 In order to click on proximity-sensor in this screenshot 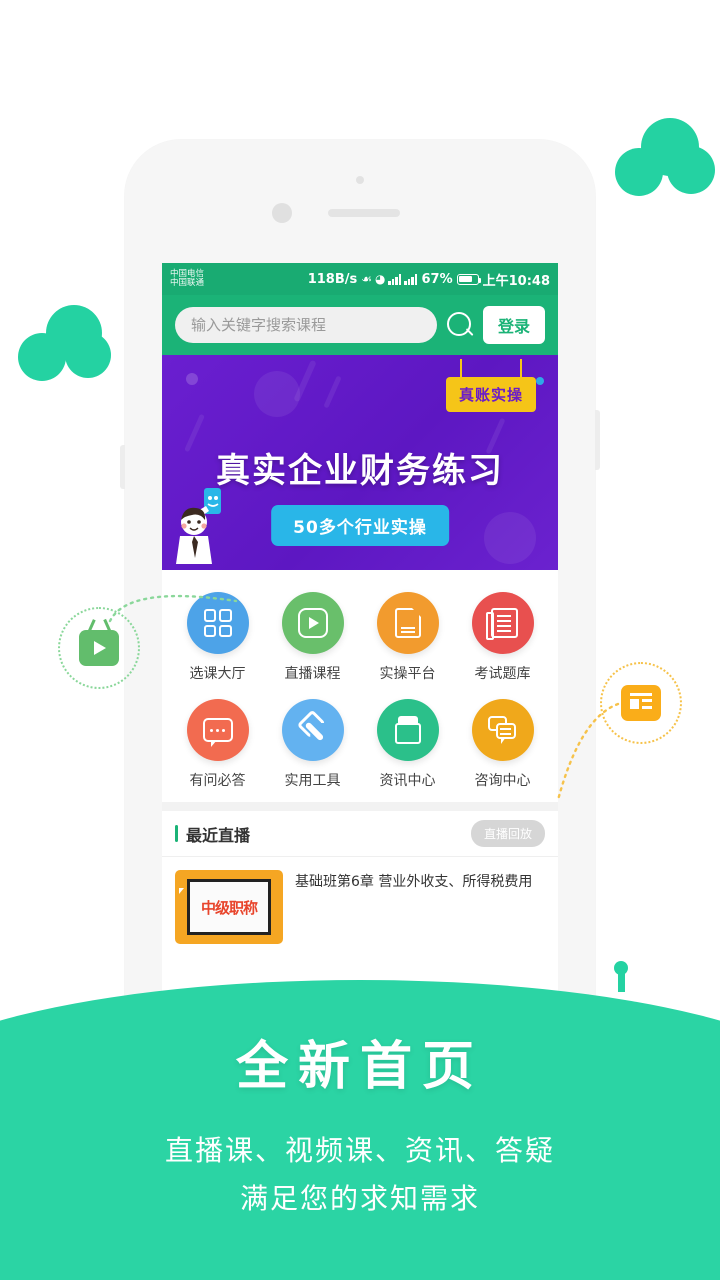, I will do `click(360, 180)`.